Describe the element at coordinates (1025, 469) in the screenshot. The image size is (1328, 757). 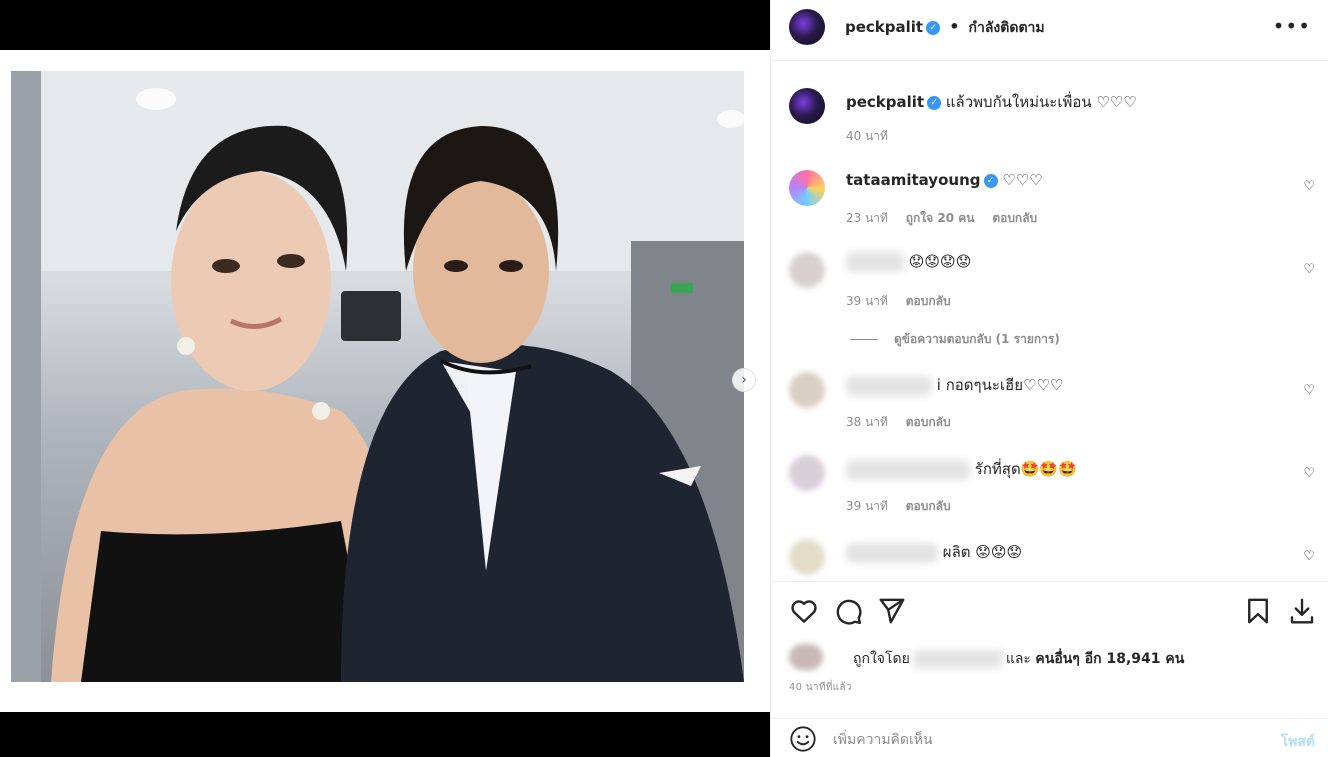
I see `comment-text: รักที่สุด🤩🤩🤩` at that location.